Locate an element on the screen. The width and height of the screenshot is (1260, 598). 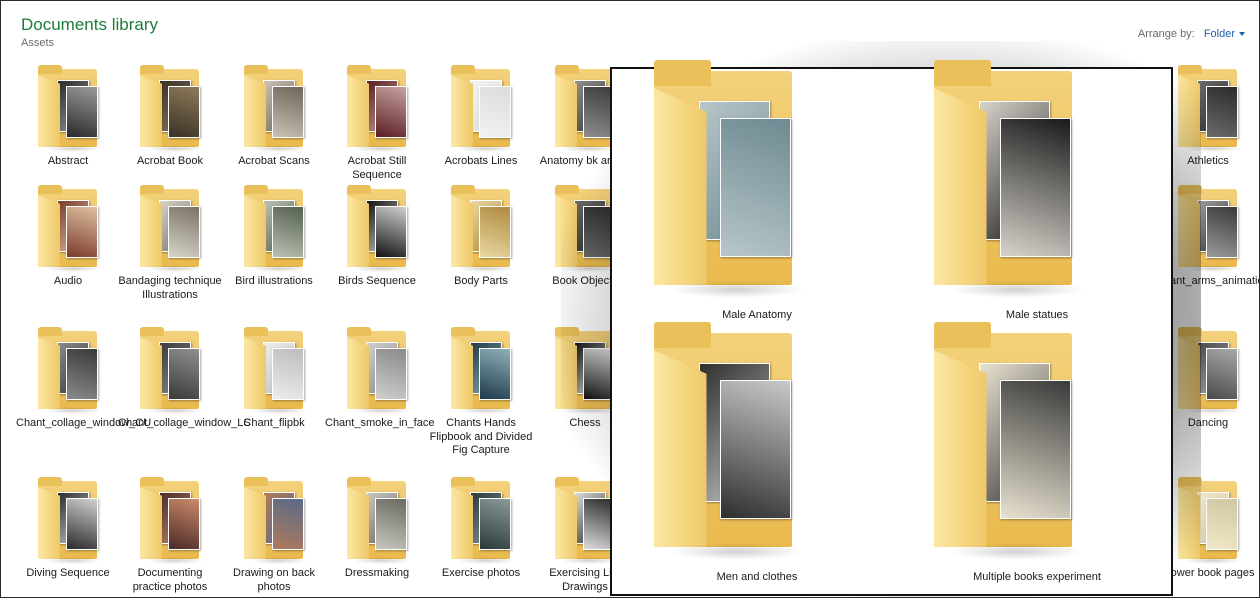
folder-item: Acrobats Lines is located at coordinates (481, 127).